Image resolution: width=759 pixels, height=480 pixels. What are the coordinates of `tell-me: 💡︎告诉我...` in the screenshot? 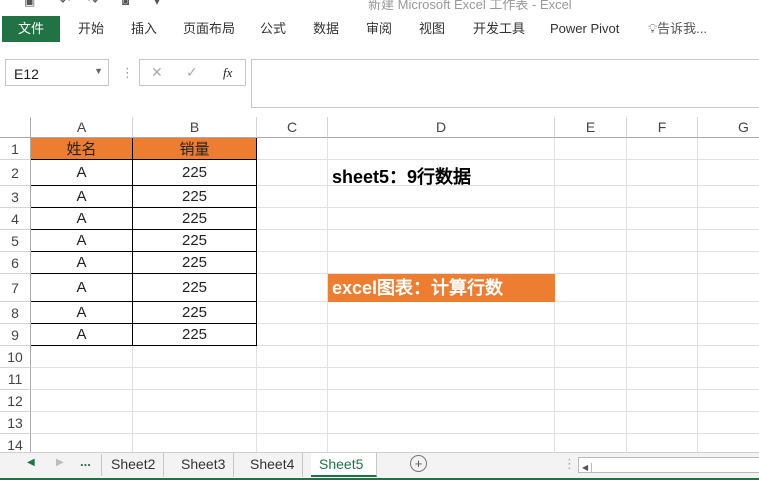 It's located at (677, 29).